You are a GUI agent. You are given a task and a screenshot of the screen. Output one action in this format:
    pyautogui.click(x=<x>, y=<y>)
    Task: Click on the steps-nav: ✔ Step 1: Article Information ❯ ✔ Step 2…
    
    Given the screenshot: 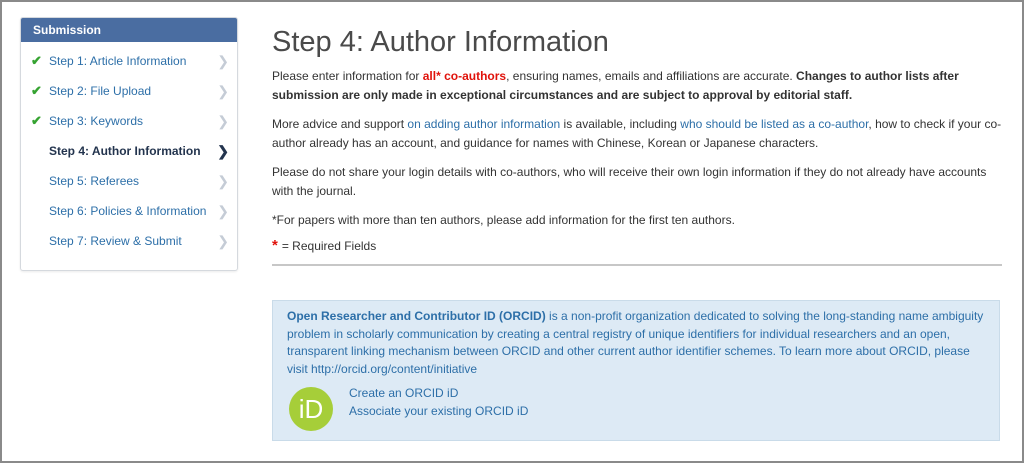 What is the action you would take?
    pyautogui.click(x=129, y=149)
    